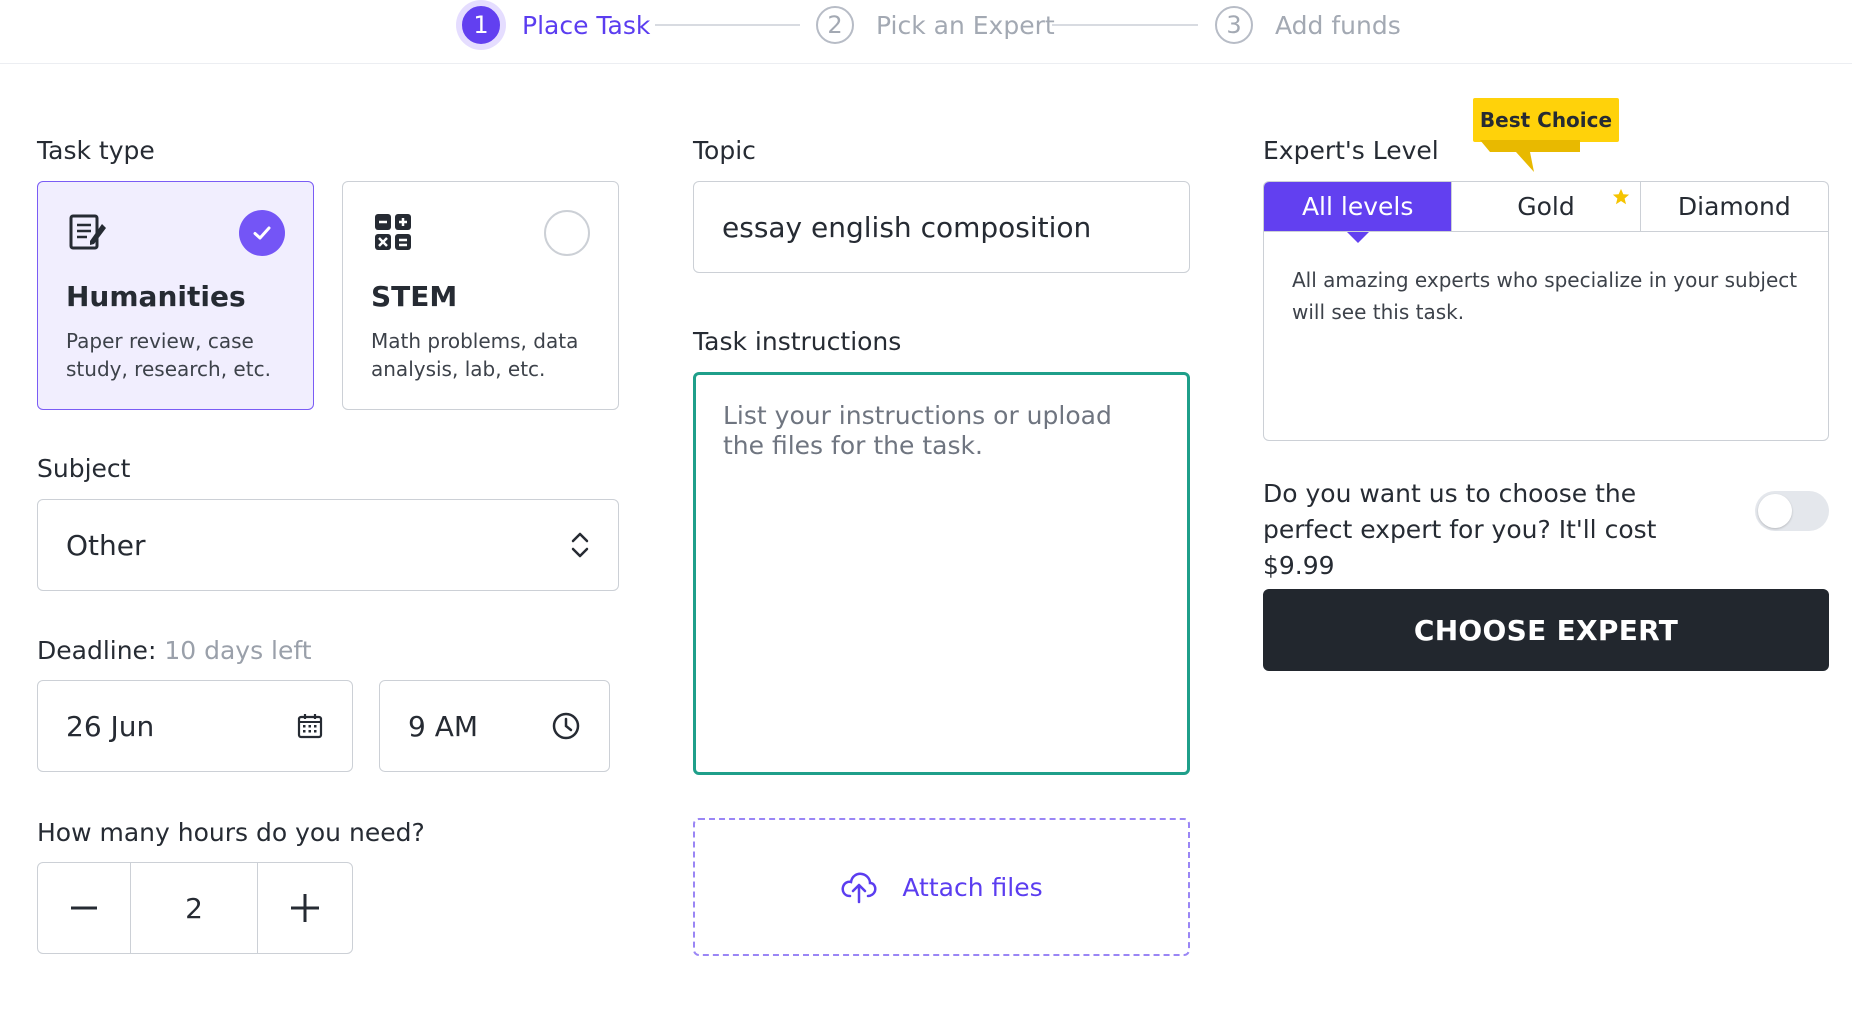  I want to click on subject-select: Other, so click(328, 545).